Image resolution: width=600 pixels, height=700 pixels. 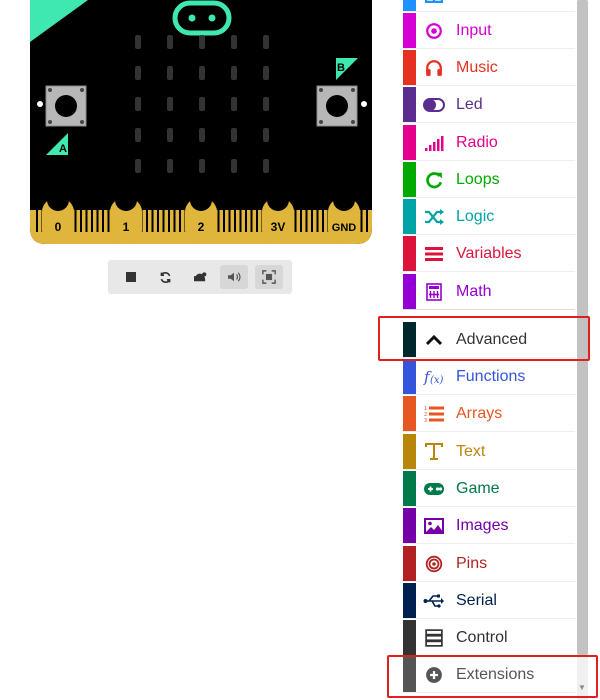 I want to click on toolbox-category-variables: Variables, so click(x=489, y=254).